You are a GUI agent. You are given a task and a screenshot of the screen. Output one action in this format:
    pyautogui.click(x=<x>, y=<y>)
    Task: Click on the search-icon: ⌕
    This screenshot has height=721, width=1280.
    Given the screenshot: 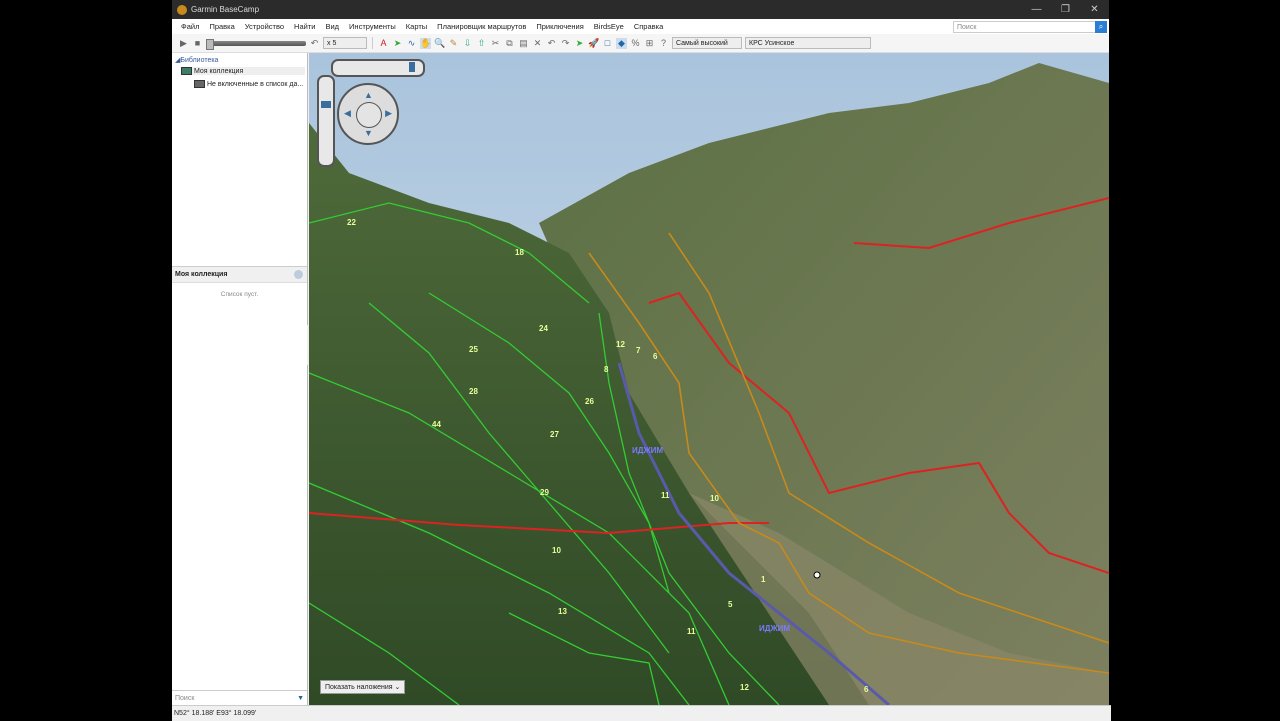 What is the action you would take?
    pyautogui.click(x=1101, y=27)
    